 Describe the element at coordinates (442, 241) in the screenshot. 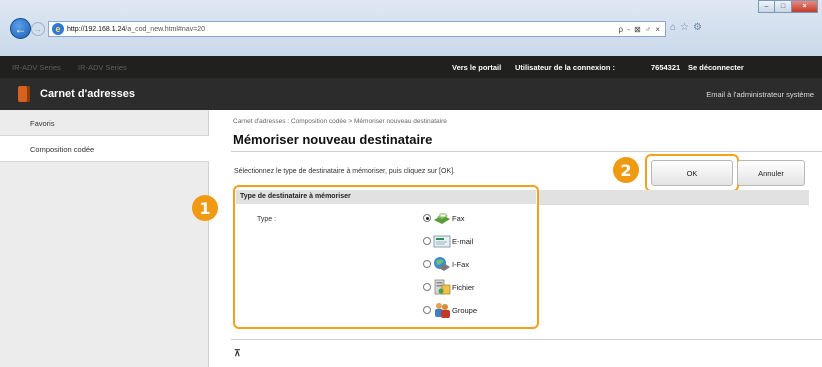

I see `email-icon` at that location.